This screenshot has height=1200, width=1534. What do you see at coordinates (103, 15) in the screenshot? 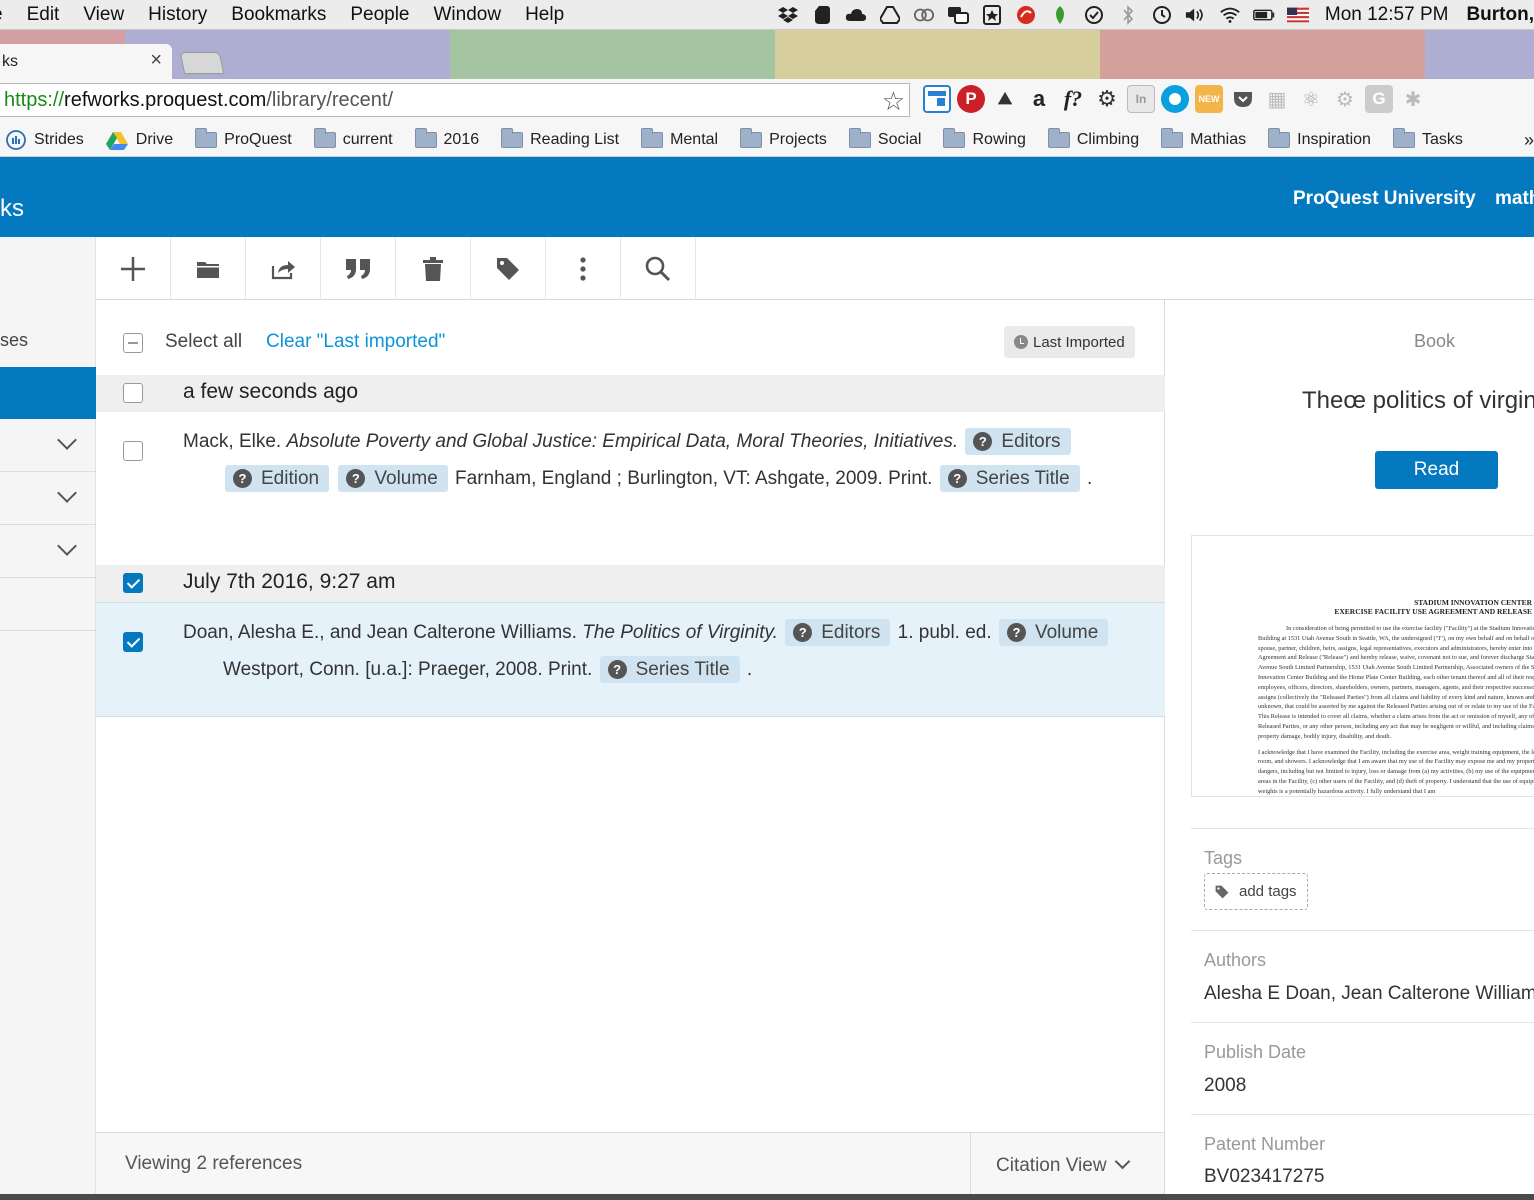
I see `menu-view: View` at bounding box center [103, 15].